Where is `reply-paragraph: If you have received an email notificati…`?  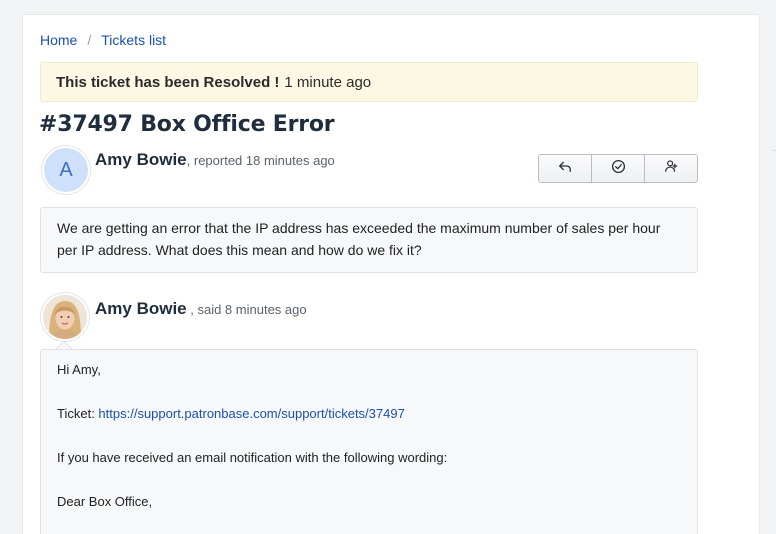 reply-paragraph: If you have received an email notificati… is located at coordinates (252, 457).